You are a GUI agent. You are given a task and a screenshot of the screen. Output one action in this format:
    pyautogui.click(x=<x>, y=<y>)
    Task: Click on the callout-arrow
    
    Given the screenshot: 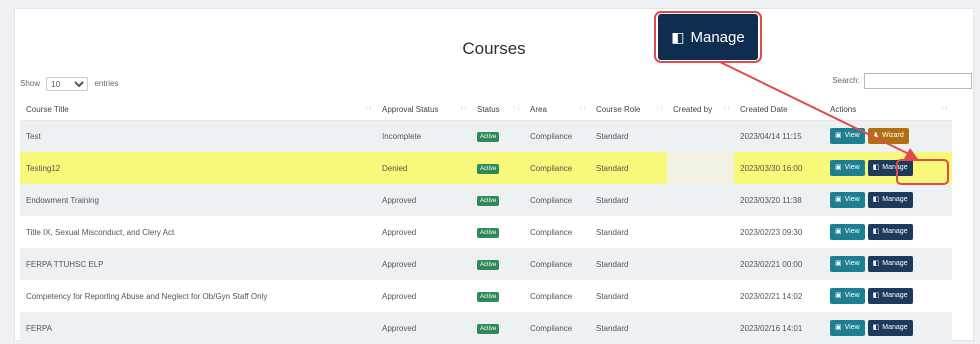 What is the action you would take?
    pyautogui.click(x=818, y=110)
    